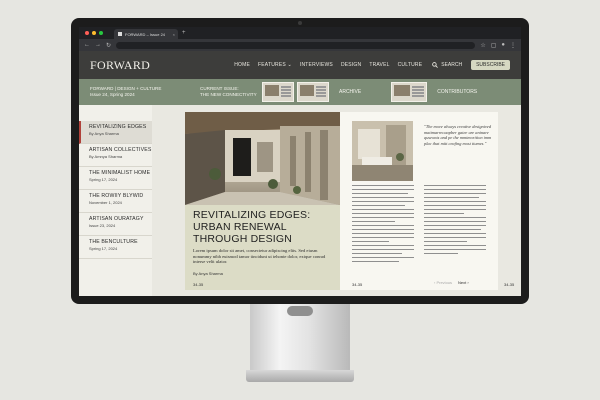  I want to click on sidebar-item-minimalist-home: THE MINIMALIST HOME Spring 17, 2024, so click(115, 178).